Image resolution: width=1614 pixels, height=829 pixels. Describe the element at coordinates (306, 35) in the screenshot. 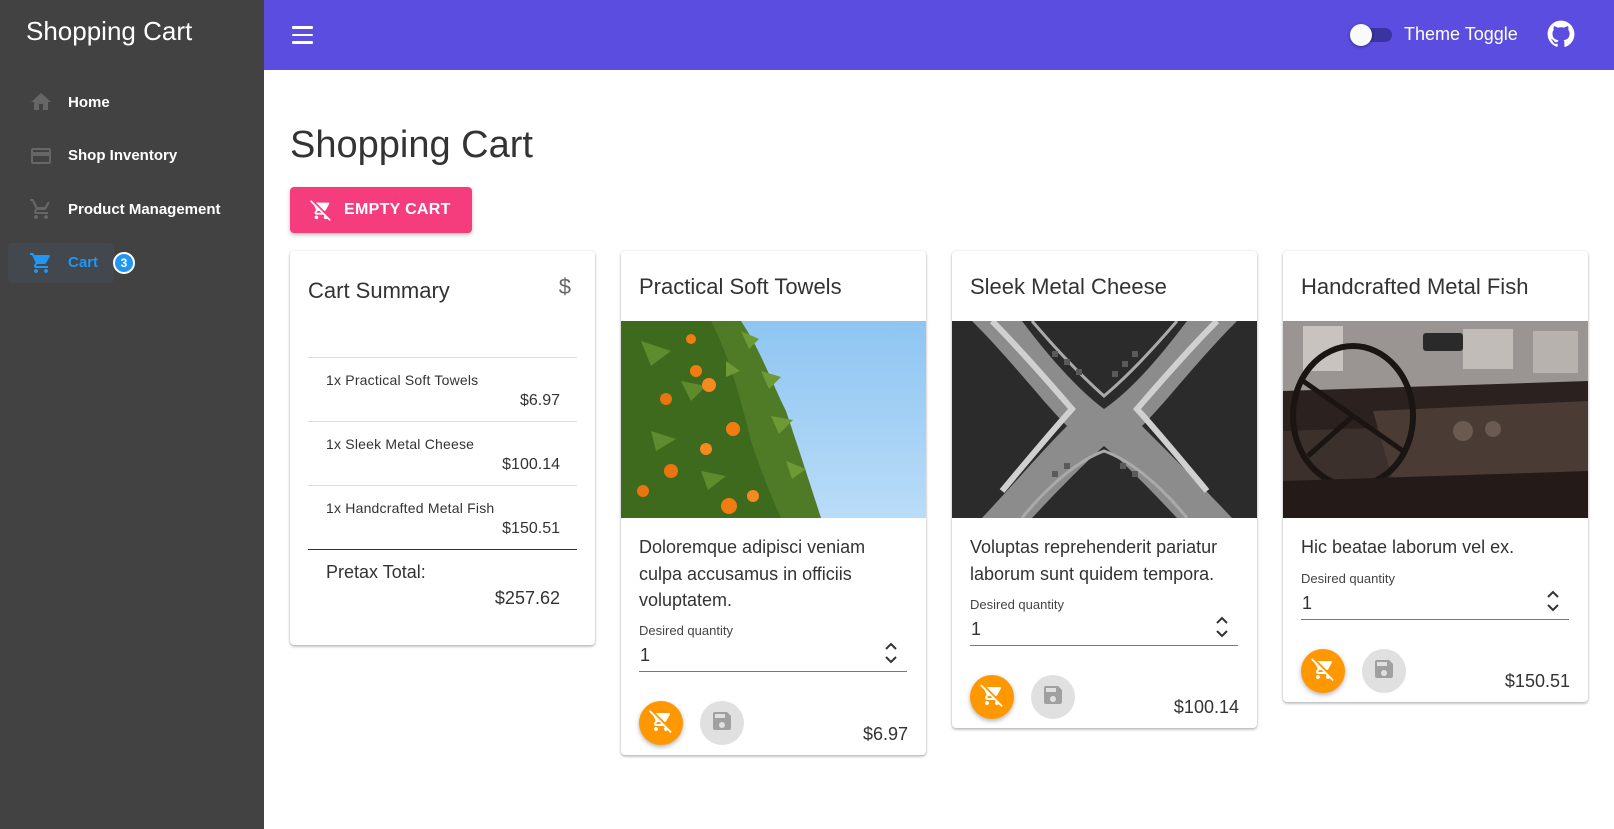

I see `menu-icon` at that location.